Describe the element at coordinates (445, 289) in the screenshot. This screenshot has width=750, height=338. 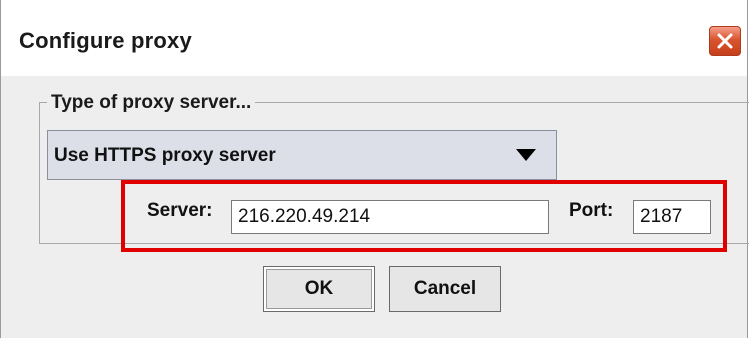
I see `cancel-button: Cancel` at that location.